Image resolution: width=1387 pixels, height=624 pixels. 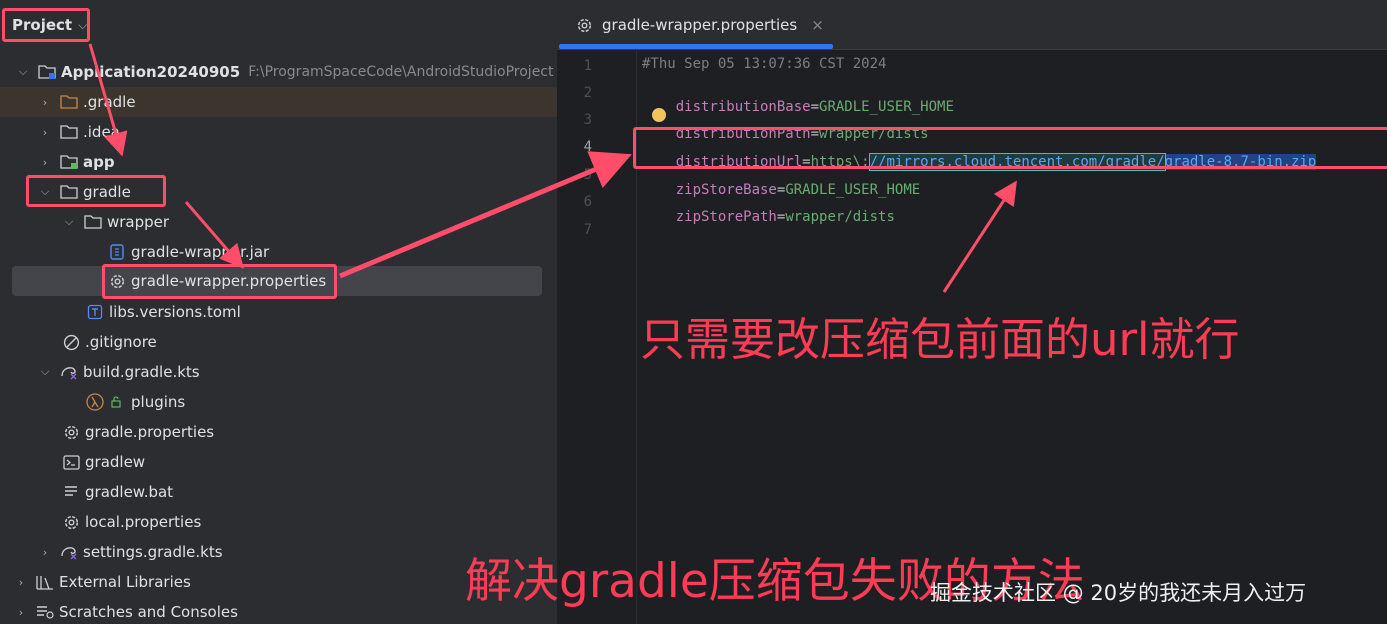 I want to click on annotation-note: 只需要改压缩包前面的url就行, so click(x=940, y=339).